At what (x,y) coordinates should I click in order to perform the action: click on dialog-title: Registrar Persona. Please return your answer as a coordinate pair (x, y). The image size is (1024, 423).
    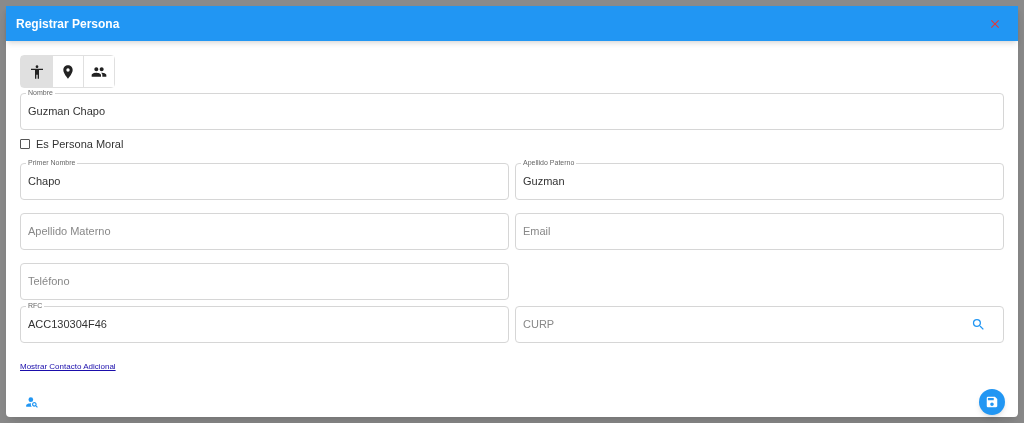
    Looking at the image, I should click on (68, 24).